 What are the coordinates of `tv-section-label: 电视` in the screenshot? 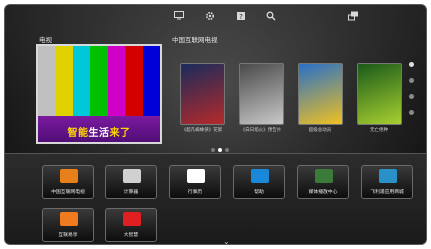 It's located at (45, 40).